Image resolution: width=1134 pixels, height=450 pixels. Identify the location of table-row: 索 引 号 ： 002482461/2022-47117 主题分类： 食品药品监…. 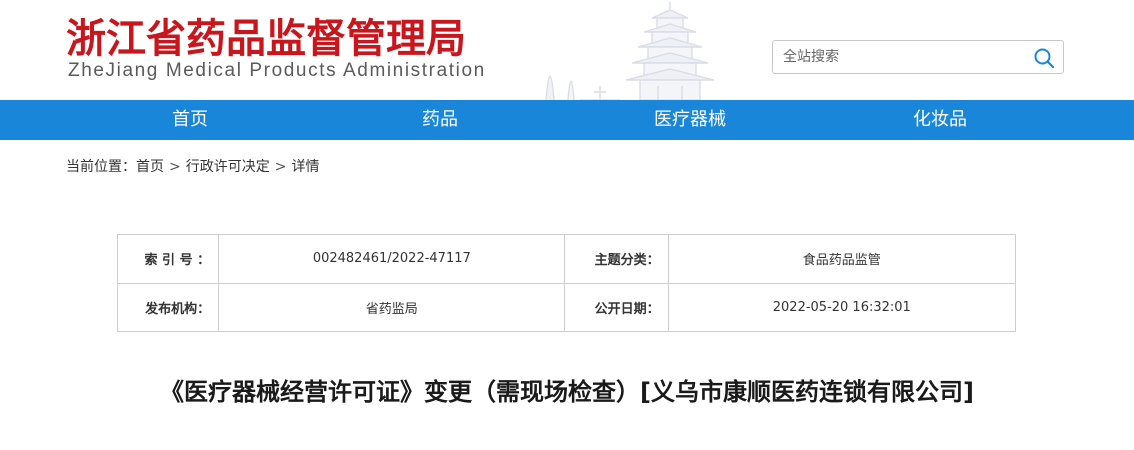
(566, 259).